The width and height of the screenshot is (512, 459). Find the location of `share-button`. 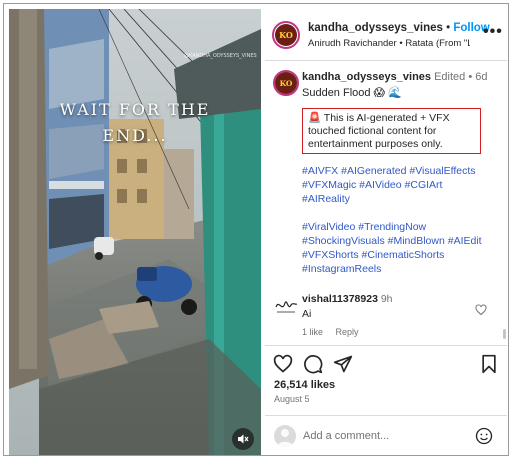

share-button is located at coordinates (343, 366).